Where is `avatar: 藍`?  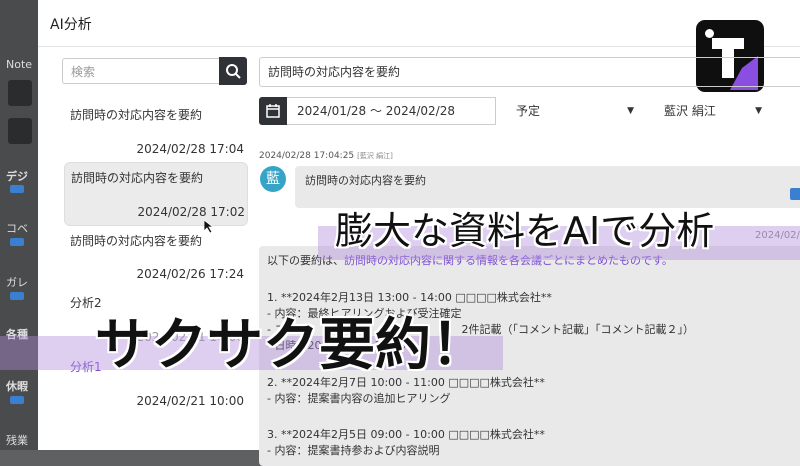
avatar: 藍 is located at coordinates (273, 179).